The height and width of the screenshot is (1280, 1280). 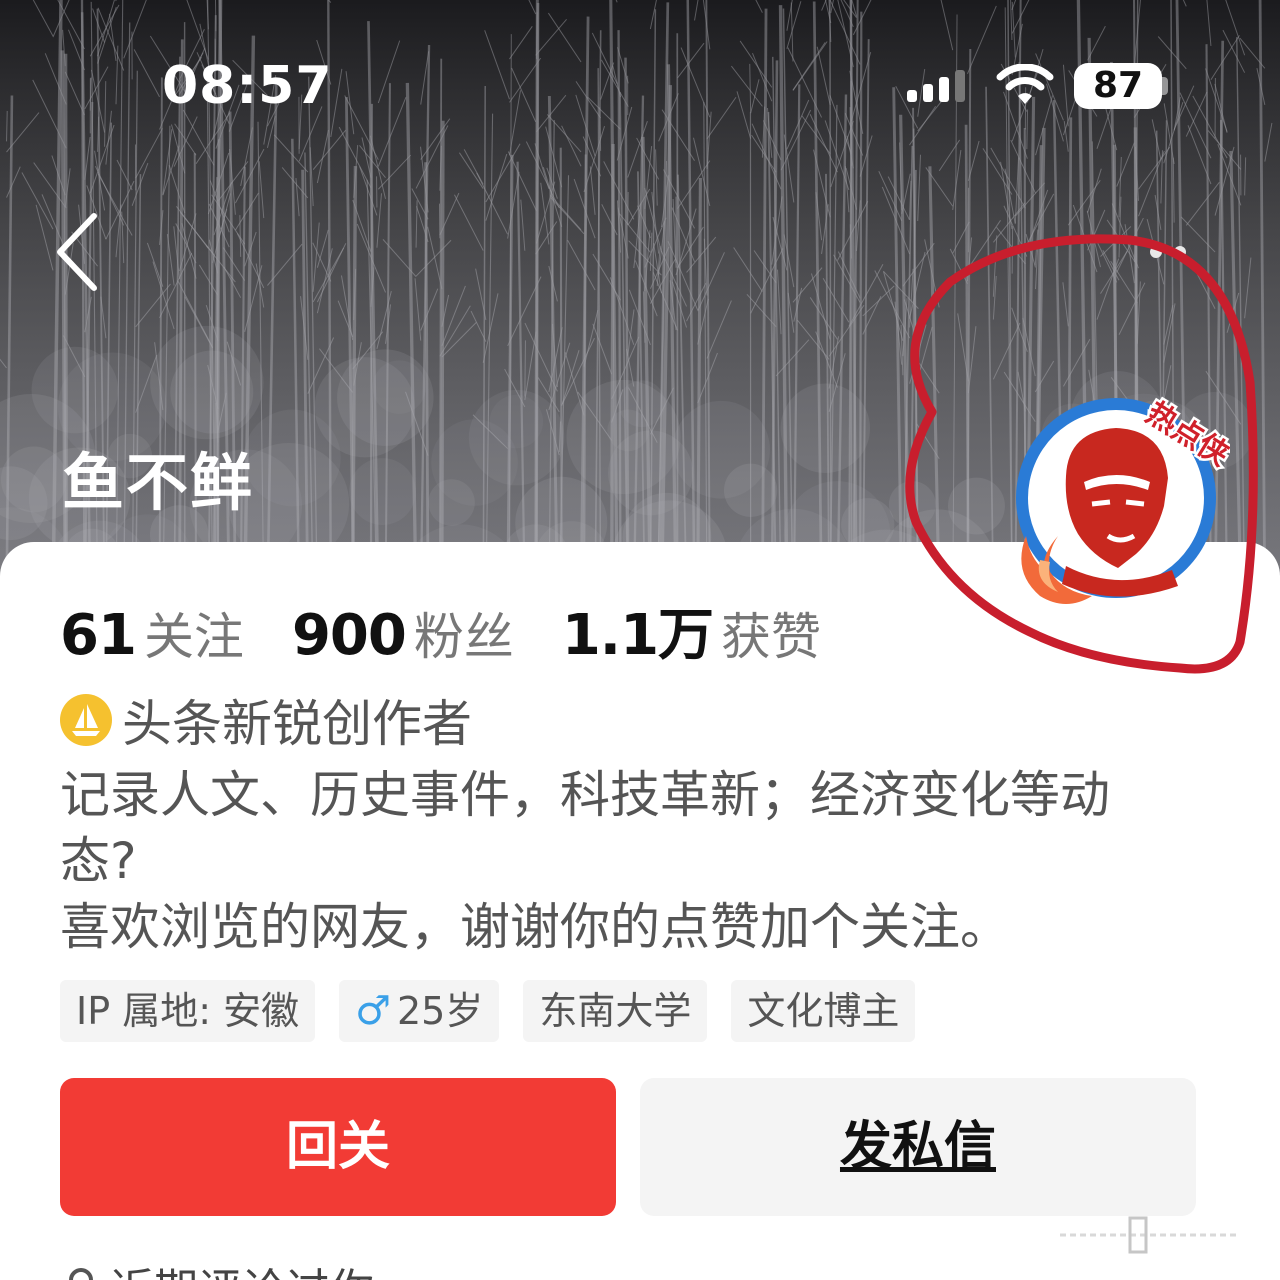 I want to click on stat-label: 粉丝, so click(x=463, y=637).